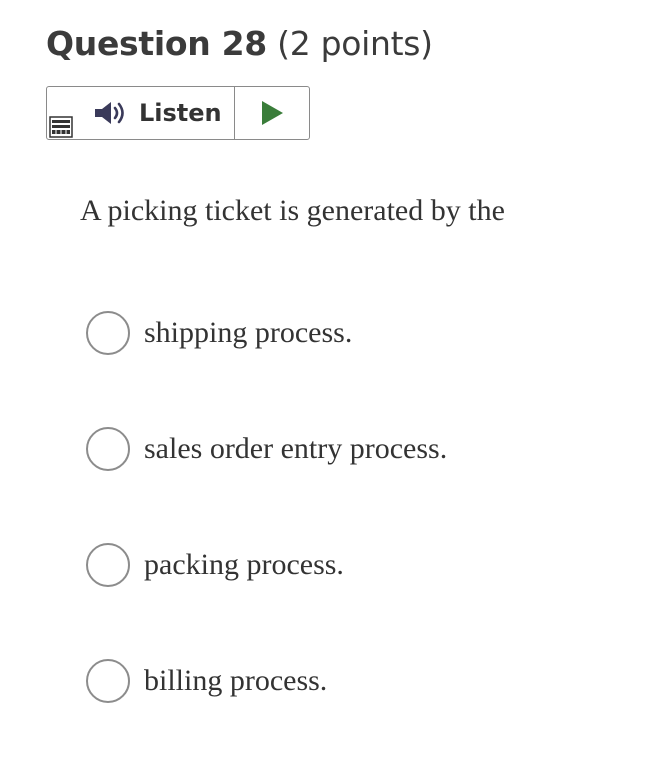 This screenshot has width=652, height=762. I want to click on menu-icon, so click(61, 127).